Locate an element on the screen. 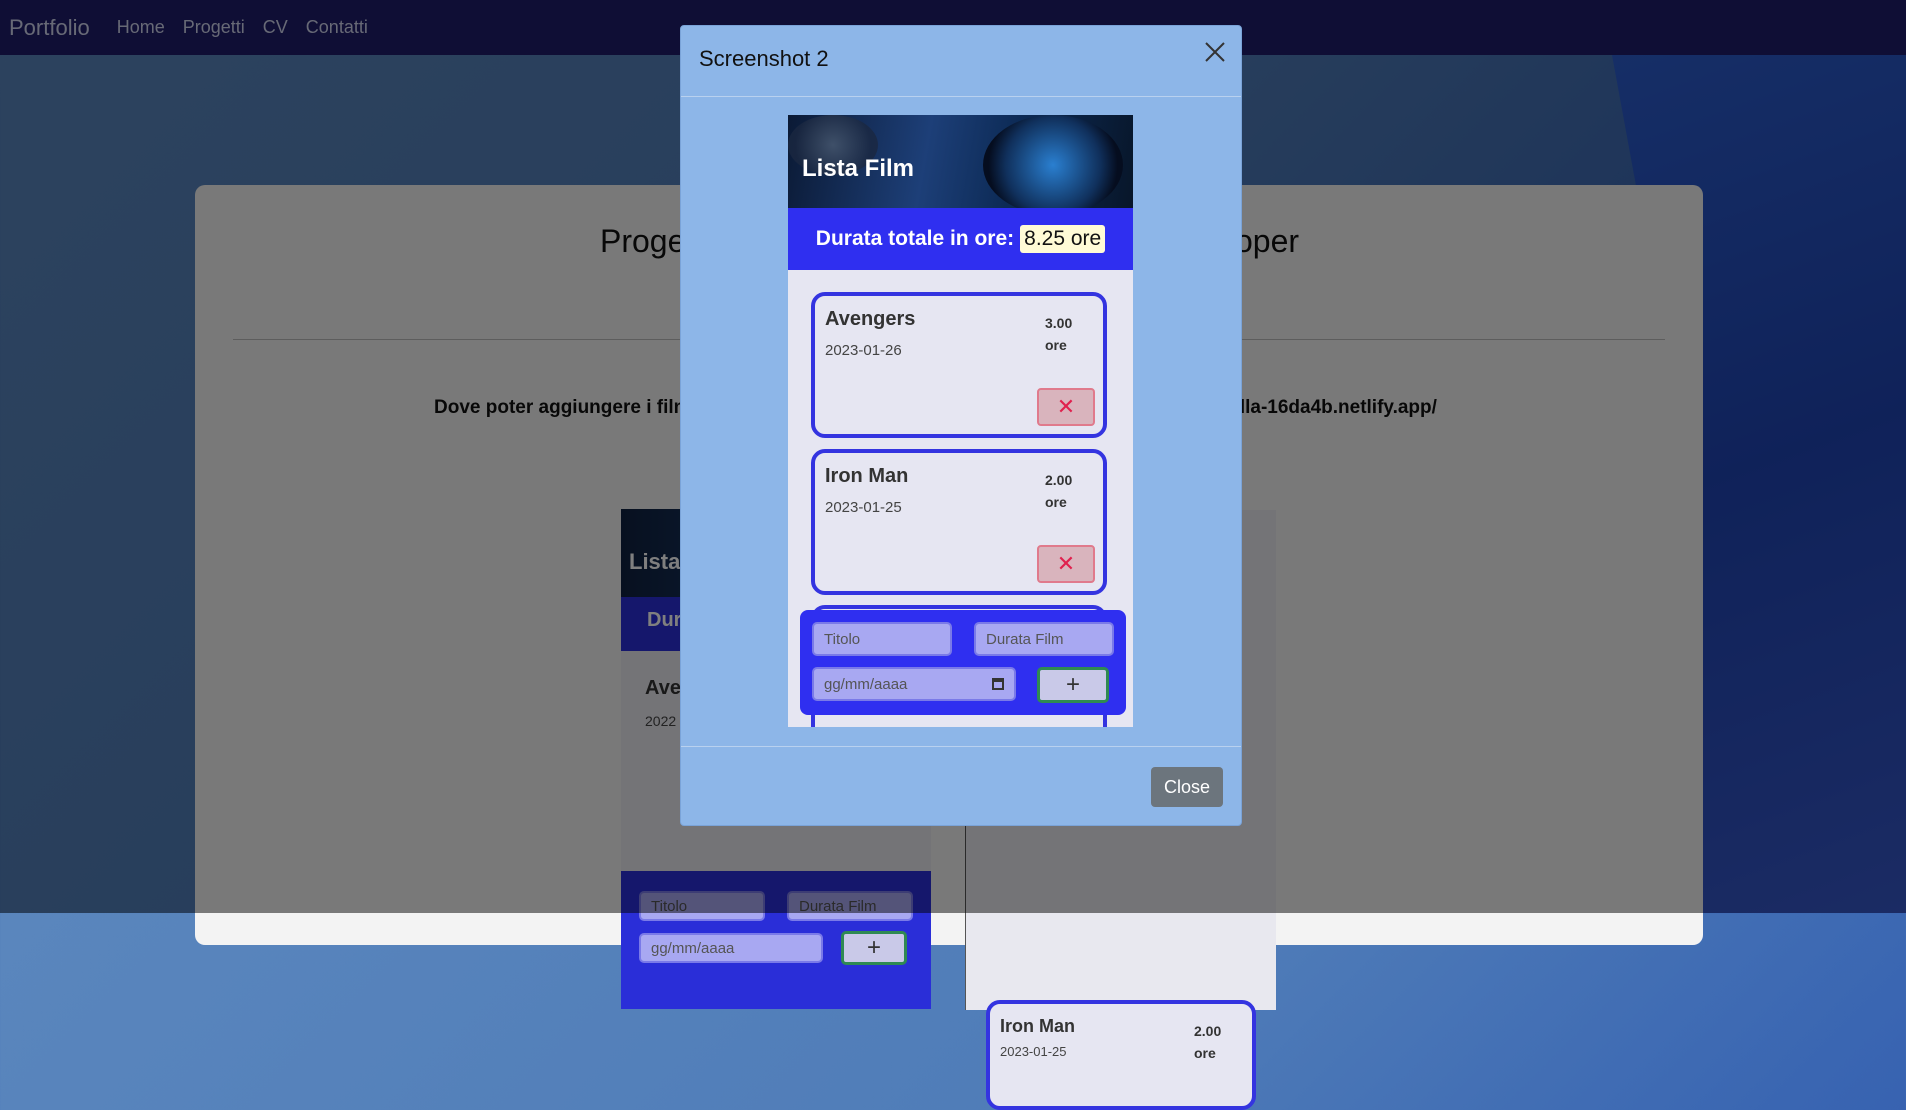 This screenshot has width=1906, height=1110. total-label: Durata totale in ore: is located at coordinates (915, 238).